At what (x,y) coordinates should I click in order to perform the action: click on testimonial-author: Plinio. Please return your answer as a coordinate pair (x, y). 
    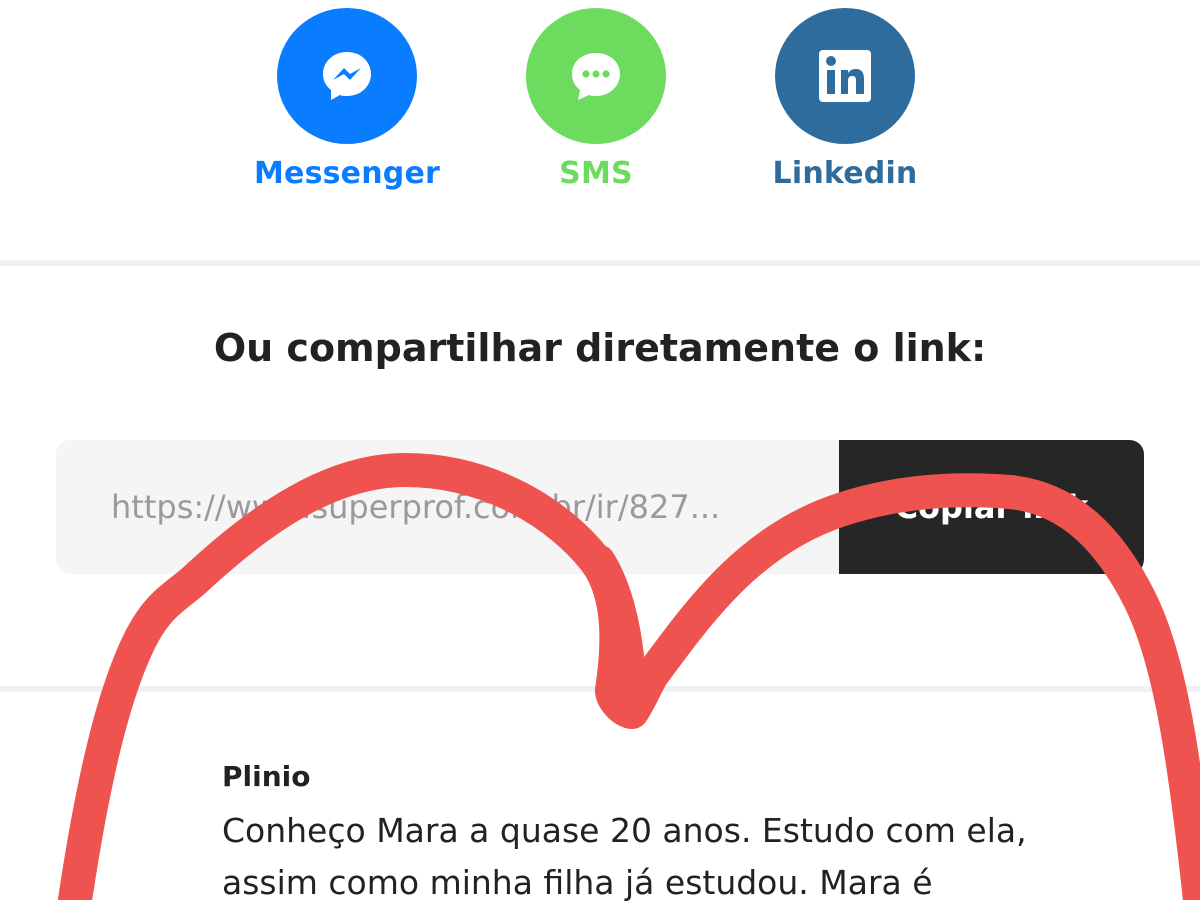
    Looking at the image, I should click on (266, 776).